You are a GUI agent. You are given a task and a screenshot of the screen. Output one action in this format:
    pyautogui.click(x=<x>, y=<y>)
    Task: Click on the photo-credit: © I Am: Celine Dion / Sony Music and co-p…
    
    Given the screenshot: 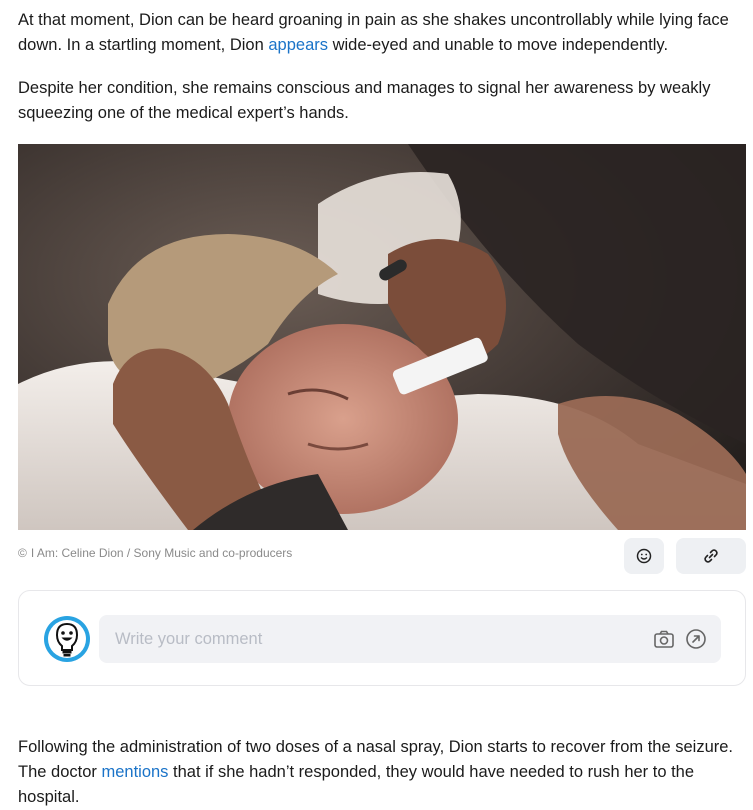 What is the action you would take?
    pyautogui.click(x=155, y=553)
    